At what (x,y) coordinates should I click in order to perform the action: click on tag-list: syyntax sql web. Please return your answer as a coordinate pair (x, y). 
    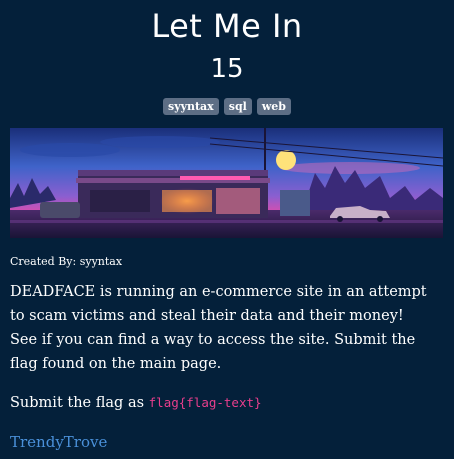
    Looking at the image, I should click on (227, 106).